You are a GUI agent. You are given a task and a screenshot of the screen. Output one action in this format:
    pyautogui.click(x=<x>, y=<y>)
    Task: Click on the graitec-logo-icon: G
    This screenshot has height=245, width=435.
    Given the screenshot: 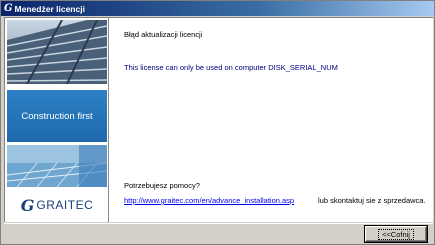 What is the action you would take?
    pyautogui.click(x=27, y=205)
    